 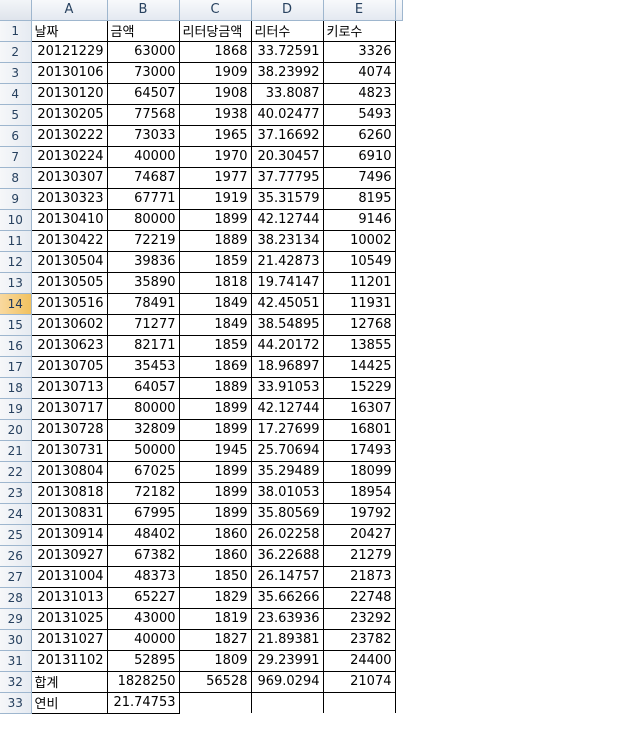 I want to click on cell-c31: 1809, so click(x=215, y=661).